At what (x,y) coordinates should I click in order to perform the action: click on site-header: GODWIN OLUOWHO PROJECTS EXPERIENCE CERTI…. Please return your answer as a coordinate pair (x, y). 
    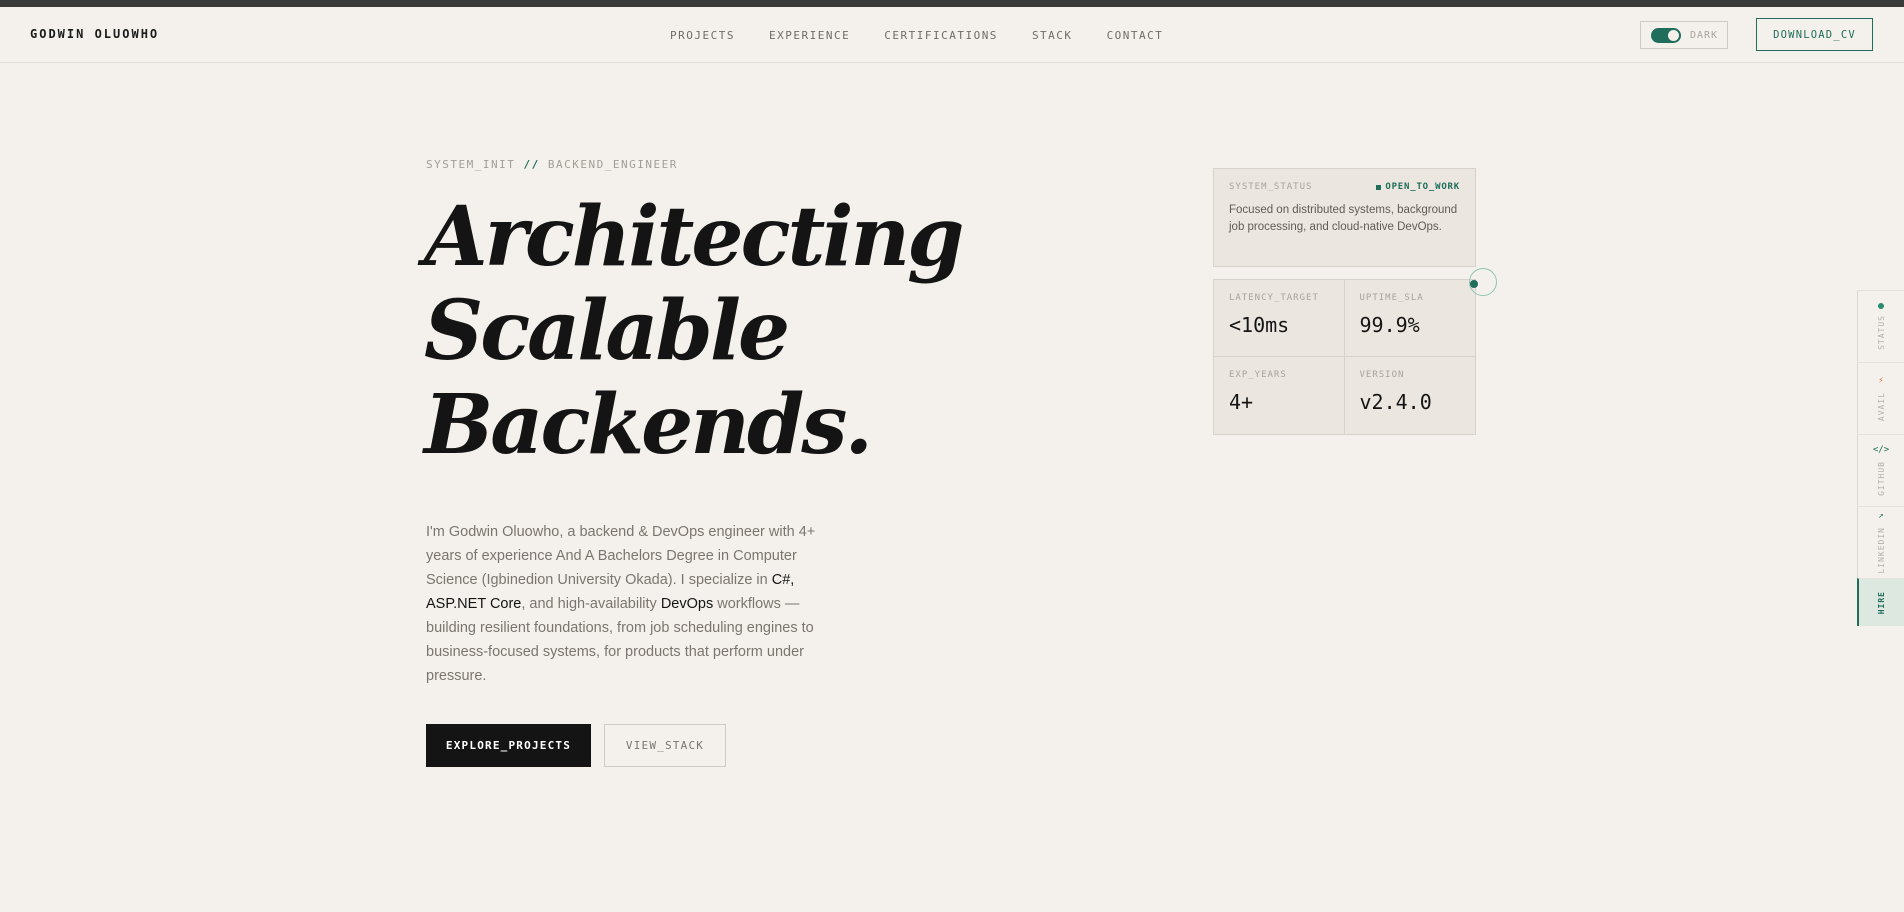
    Looking at the image, I should click on (952, 35).